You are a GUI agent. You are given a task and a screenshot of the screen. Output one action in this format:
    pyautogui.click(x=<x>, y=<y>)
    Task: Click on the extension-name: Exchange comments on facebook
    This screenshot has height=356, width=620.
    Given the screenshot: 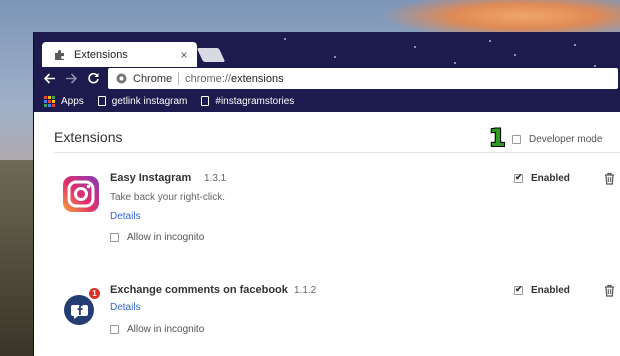 What is the action you would take?
    pyautogui.click(x=199, y=290)
    